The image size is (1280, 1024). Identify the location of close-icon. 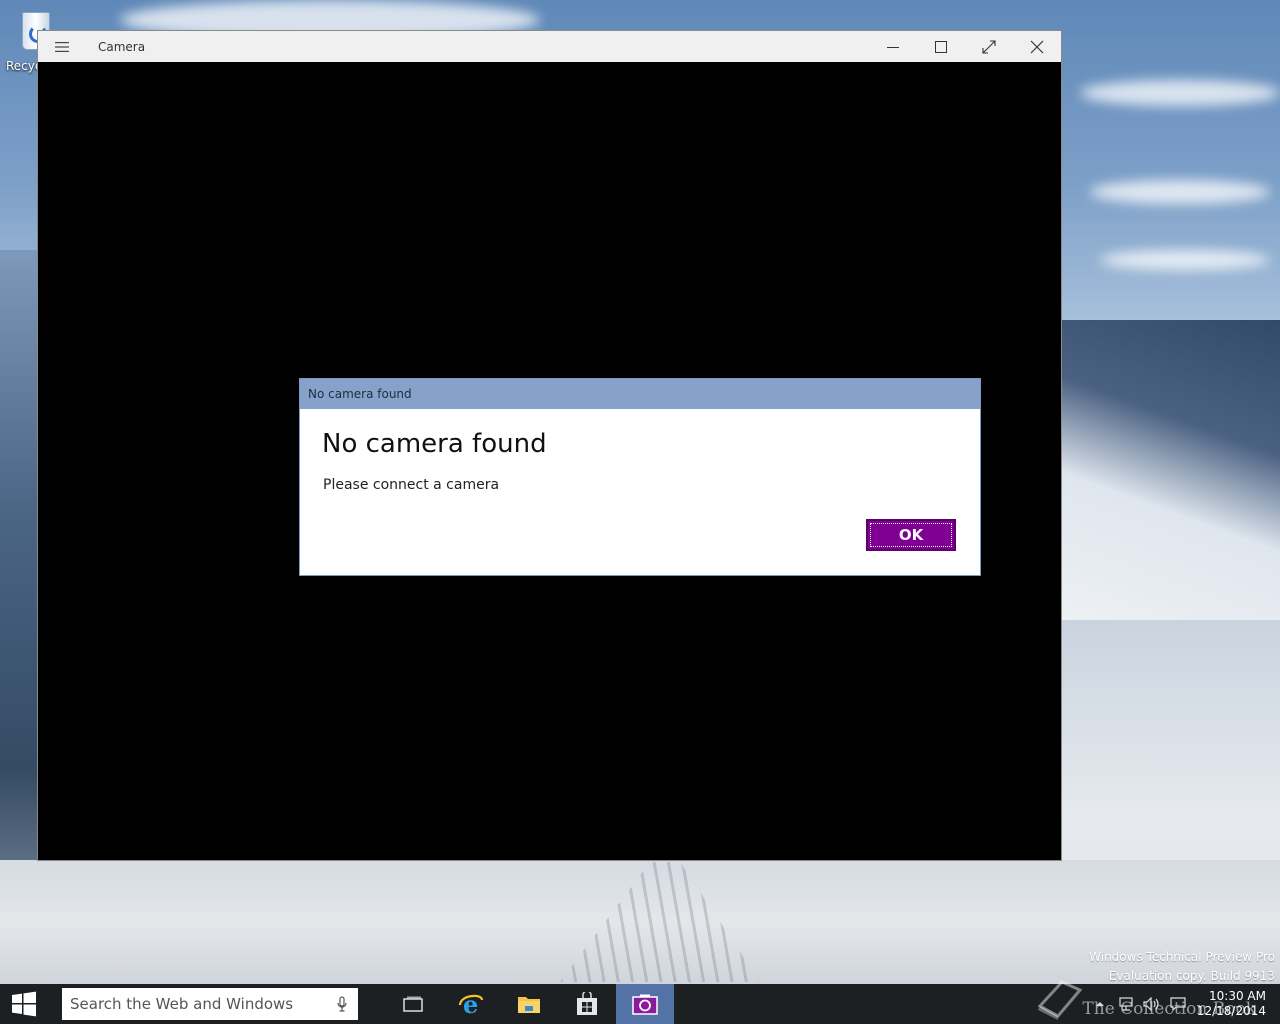
(1037, 46).